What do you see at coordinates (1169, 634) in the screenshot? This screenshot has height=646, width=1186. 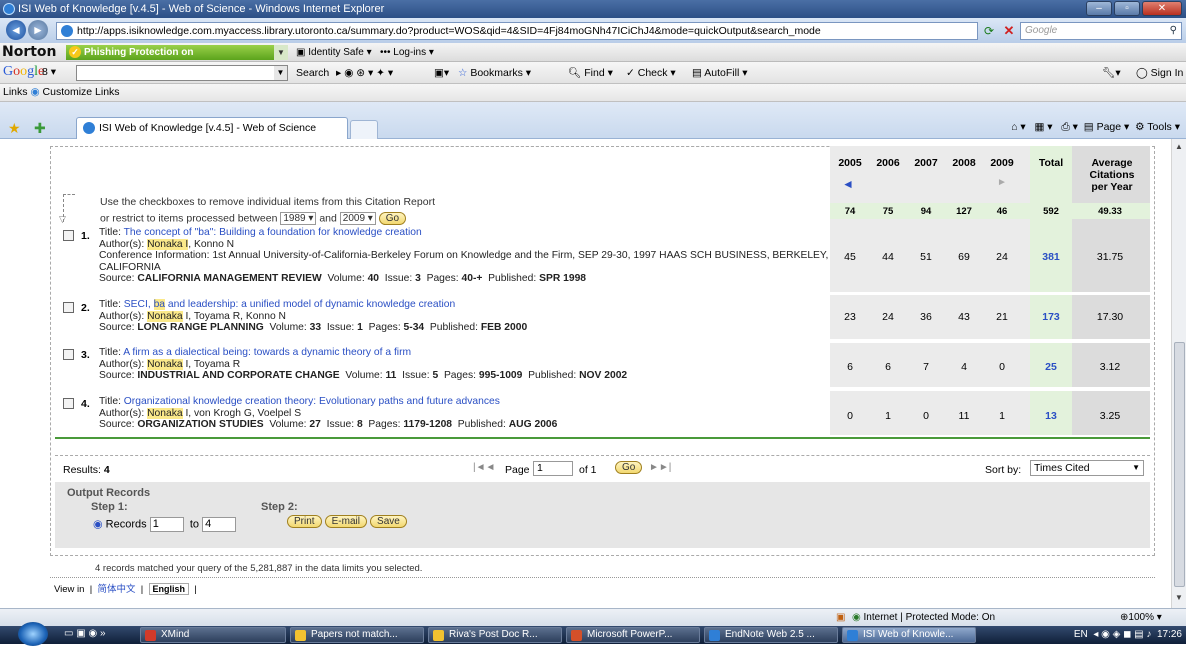 I see `clock: 17:26` at bounding box center [1169, 634].